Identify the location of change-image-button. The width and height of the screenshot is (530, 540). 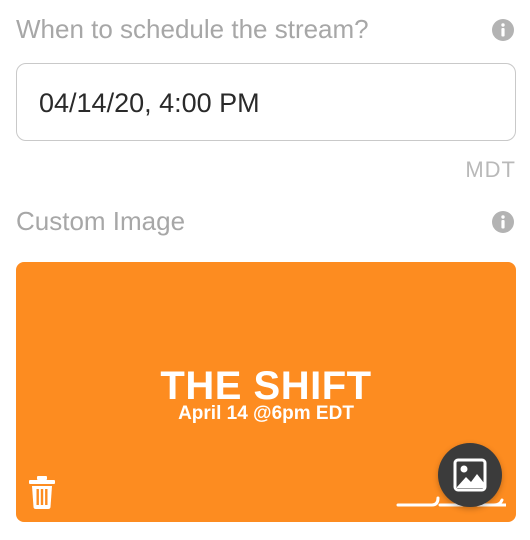
(470, 475).